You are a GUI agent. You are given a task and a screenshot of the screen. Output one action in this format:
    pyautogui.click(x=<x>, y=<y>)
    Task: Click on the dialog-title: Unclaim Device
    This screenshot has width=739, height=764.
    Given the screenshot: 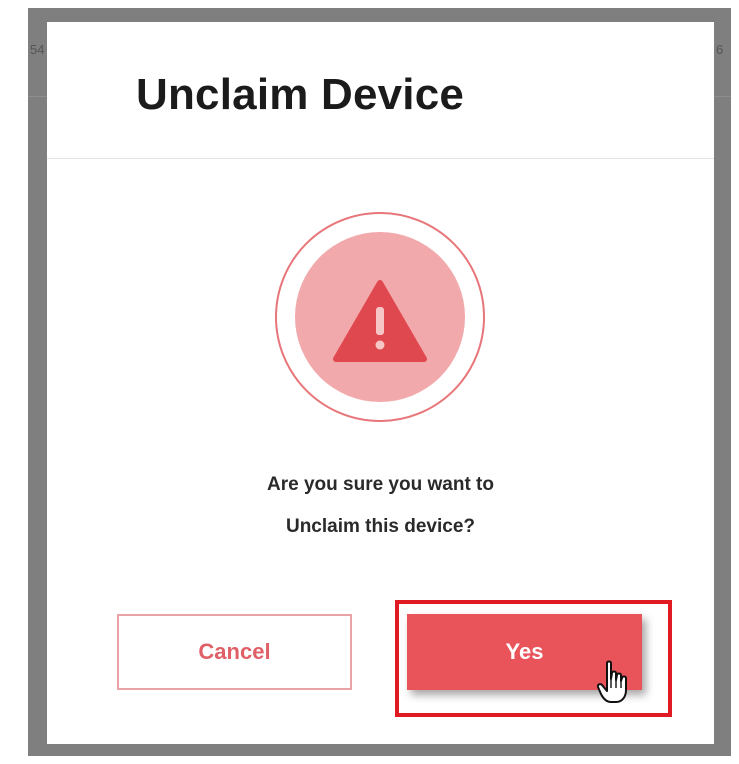 What is the action you would take?
    pyautogui.click(x=300, y=94)
    